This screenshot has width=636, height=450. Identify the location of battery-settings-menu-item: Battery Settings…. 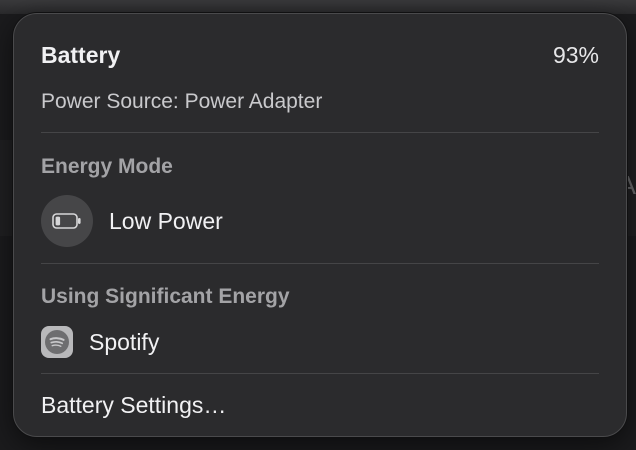
(320, 405).